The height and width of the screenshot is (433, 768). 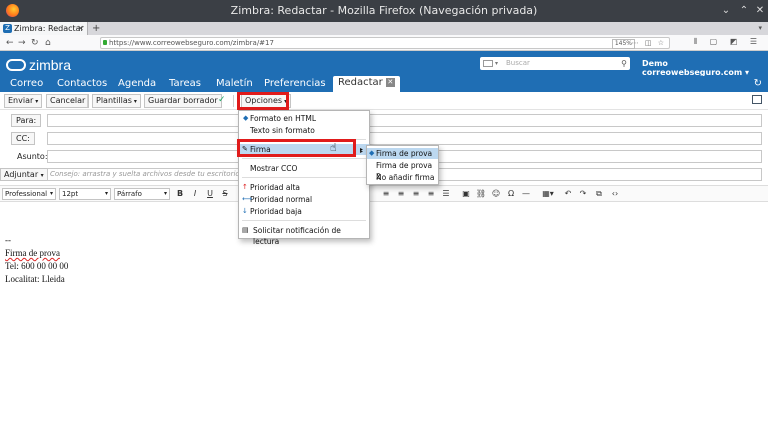 What do you see at coordinates (599, 194) in the screenshot?
I see `paste-icon: ⧉` at bounding box center [599, 194].